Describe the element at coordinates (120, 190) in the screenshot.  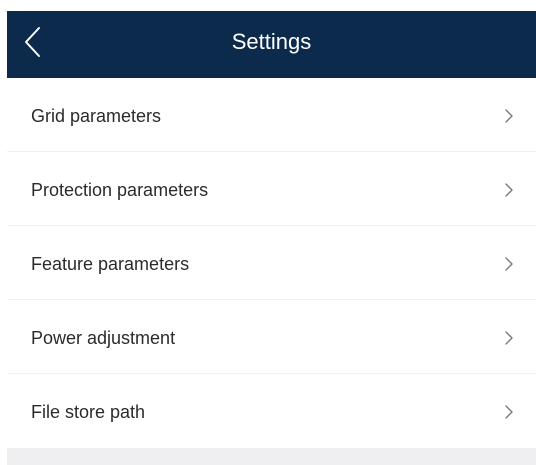
I see `settings-item-label: Protection parameters` at that location.